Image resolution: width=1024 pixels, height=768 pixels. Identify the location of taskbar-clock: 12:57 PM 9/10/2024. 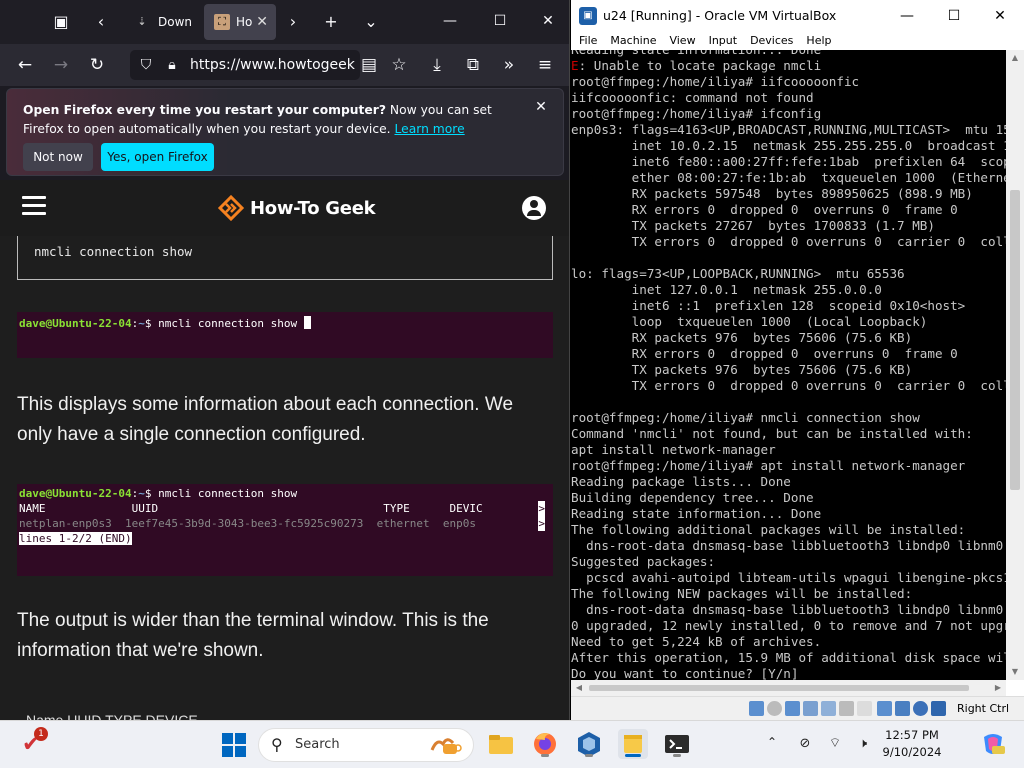
(912, 744).